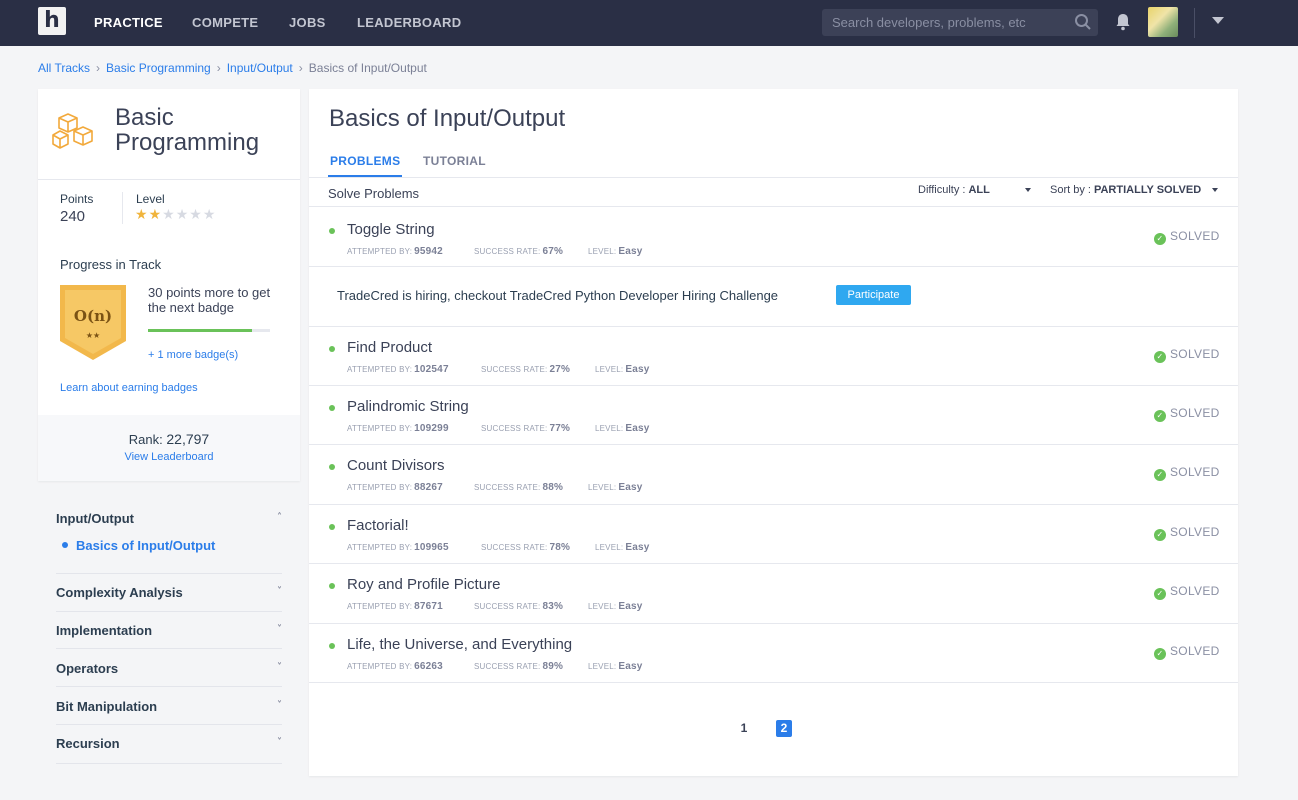  I want to click on problem-title: Find Product, so click(389, 347).